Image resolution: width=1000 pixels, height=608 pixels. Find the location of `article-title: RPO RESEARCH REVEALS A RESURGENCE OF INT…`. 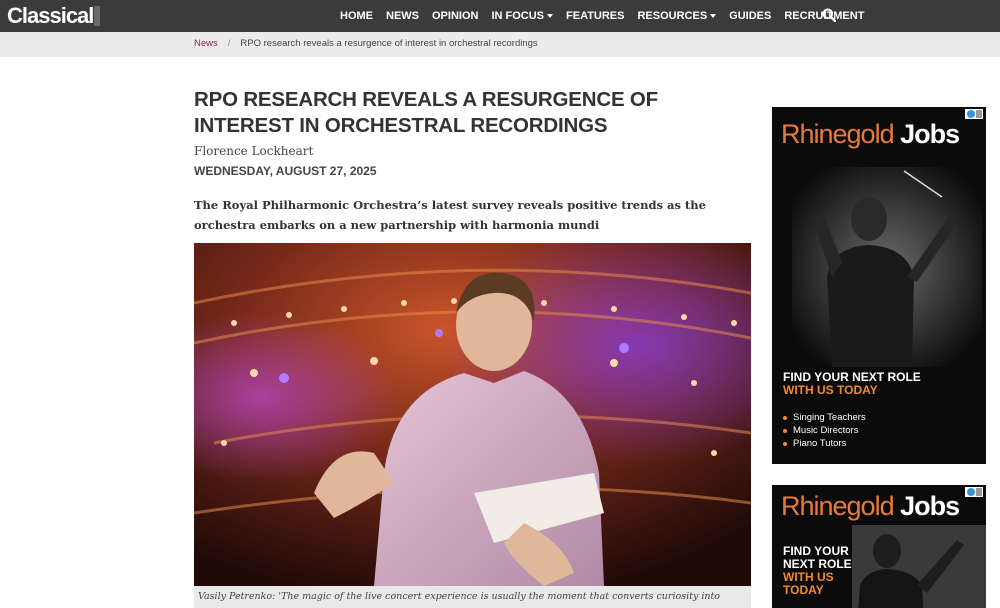

article-title: RPO RESEARCH REVEALS A RESURGENCE OF INT… is located at coordinates (426, 112).